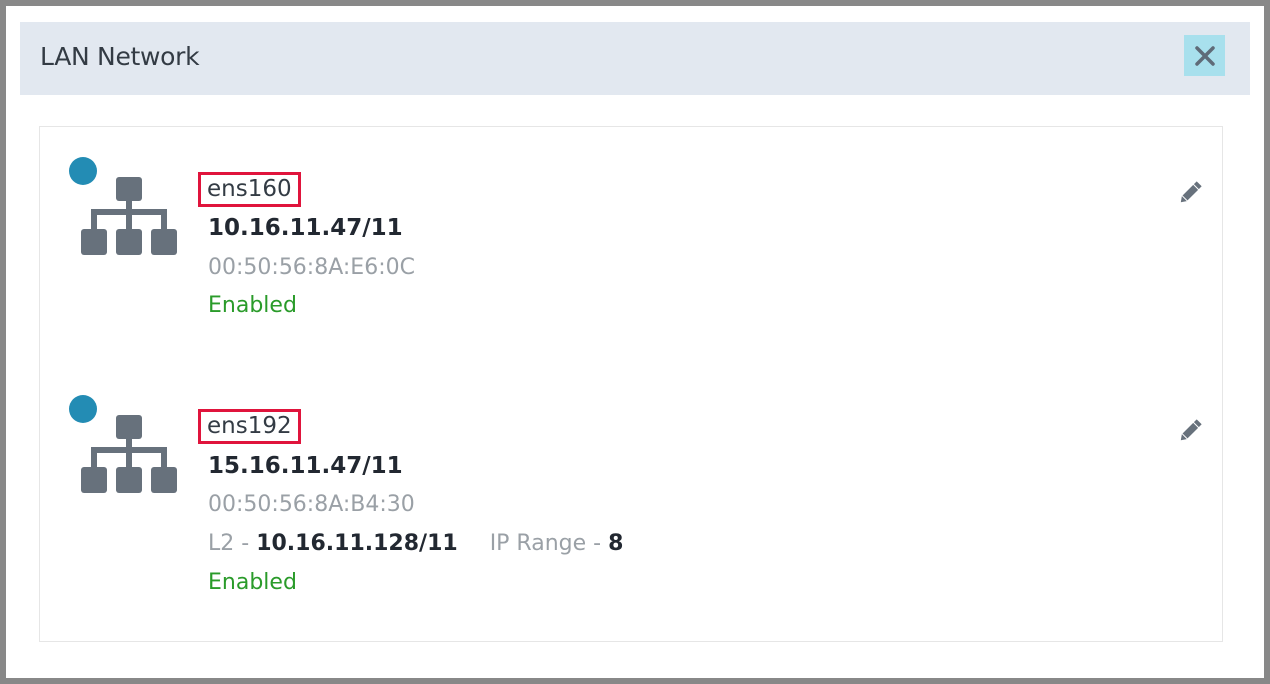  What do you see at coordinates (311, 267) in the screenshot?
I see `interface-mac: 00:50:56:8A:E6:0C` at bounding box center [311, 267].